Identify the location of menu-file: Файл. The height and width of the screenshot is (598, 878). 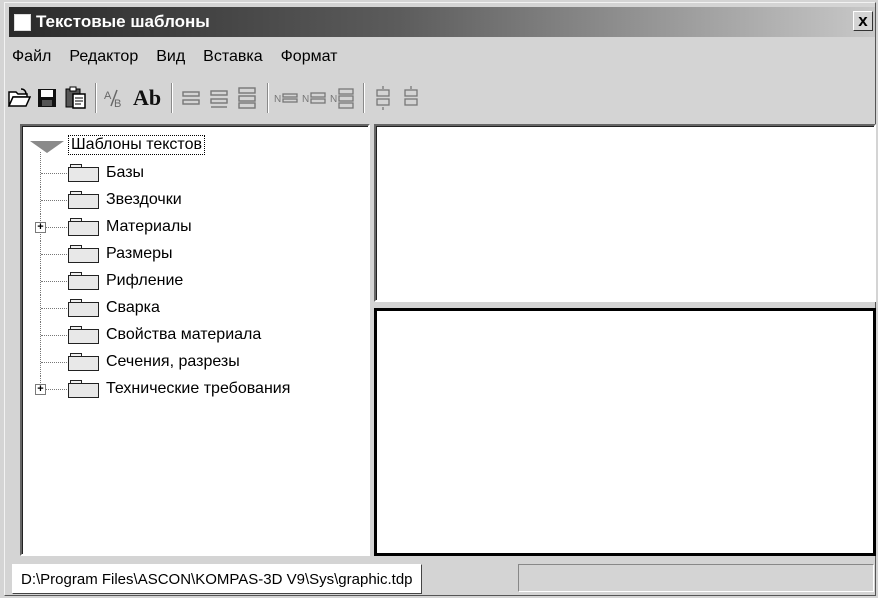
(32, 57).